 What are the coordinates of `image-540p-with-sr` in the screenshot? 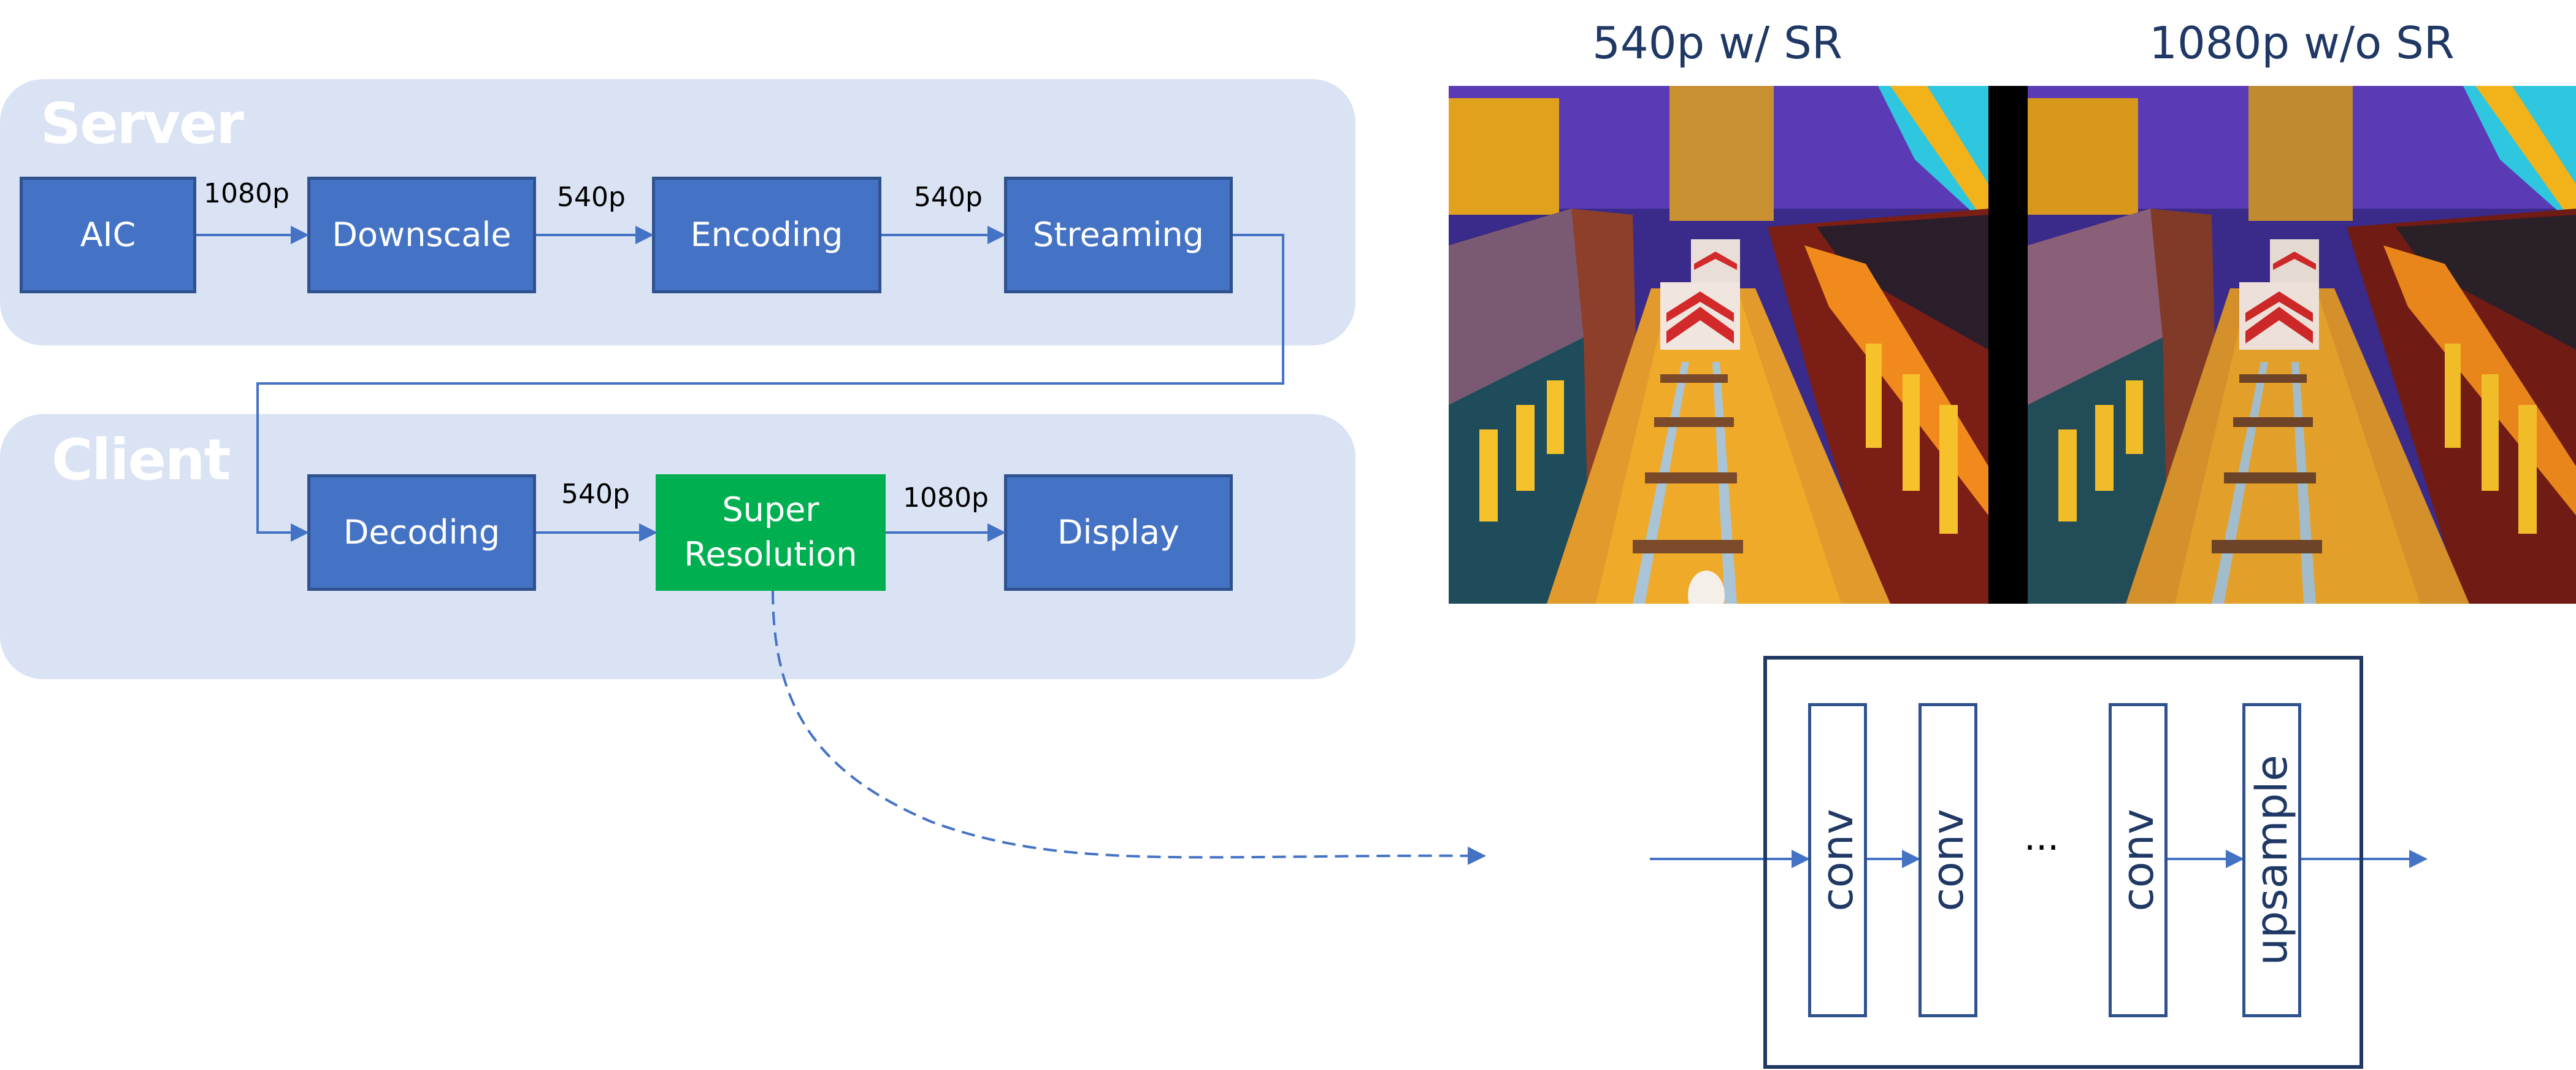 It's located at (1718, 345).